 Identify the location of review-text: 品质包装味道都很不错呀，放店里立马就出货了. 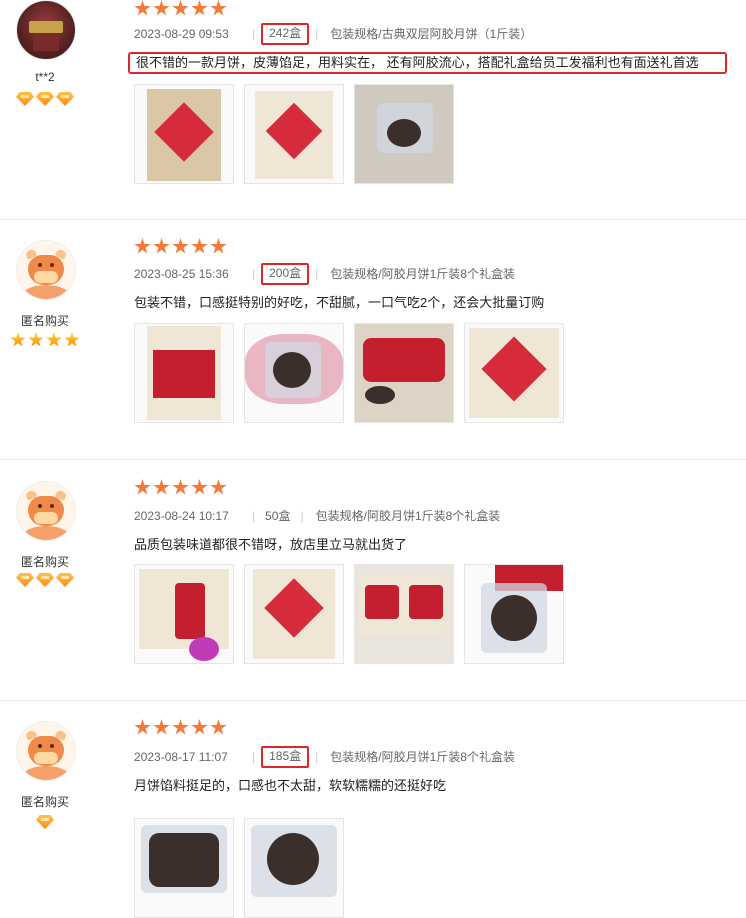
(271, 544).